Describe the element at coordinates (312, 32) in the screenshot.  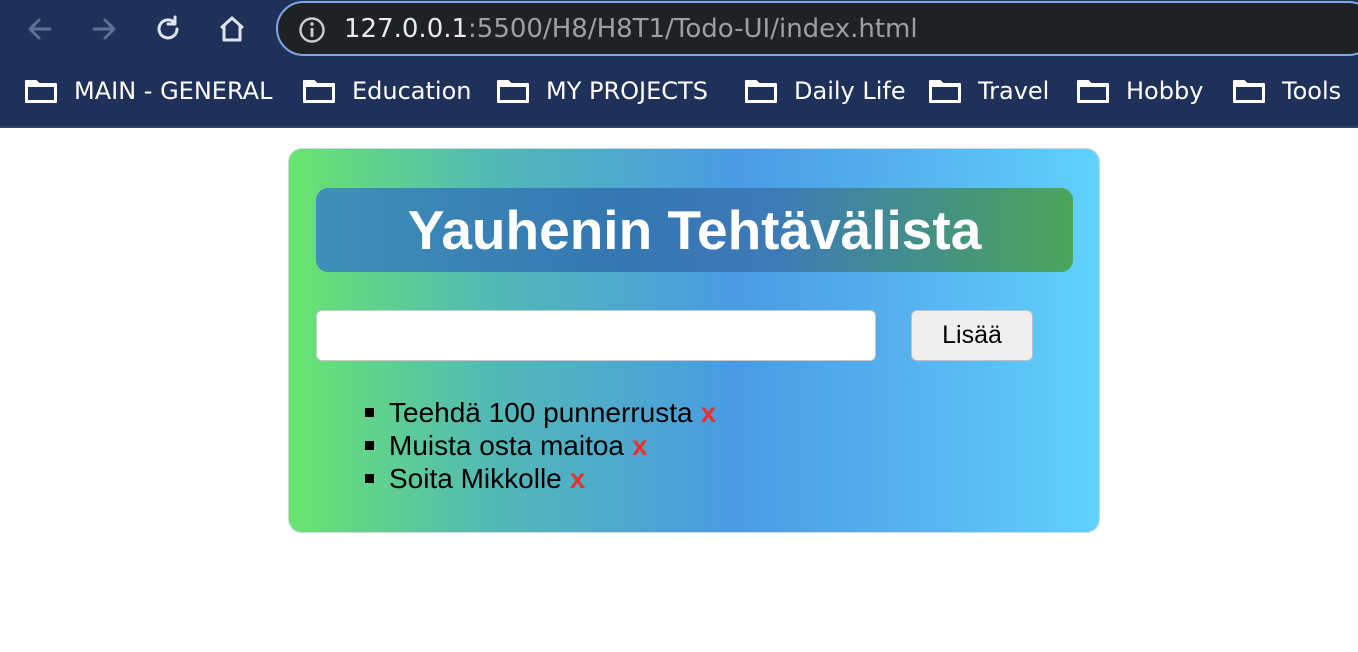
I see `info-icon` at that location.